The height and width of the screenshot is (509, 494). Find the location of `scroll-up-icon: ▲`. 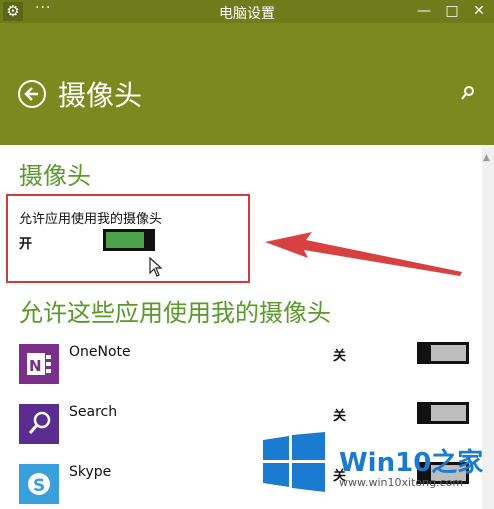

scroll-up-icon: ▲ is located at coordinates (486, 158).